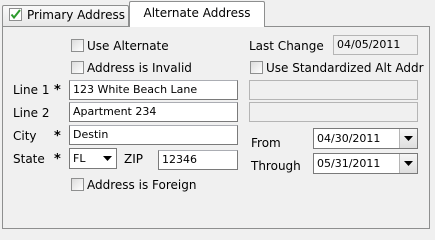  Describe the element at coordinates (153, 135) in the screenshot. I see `city-input: Destin` at that location.